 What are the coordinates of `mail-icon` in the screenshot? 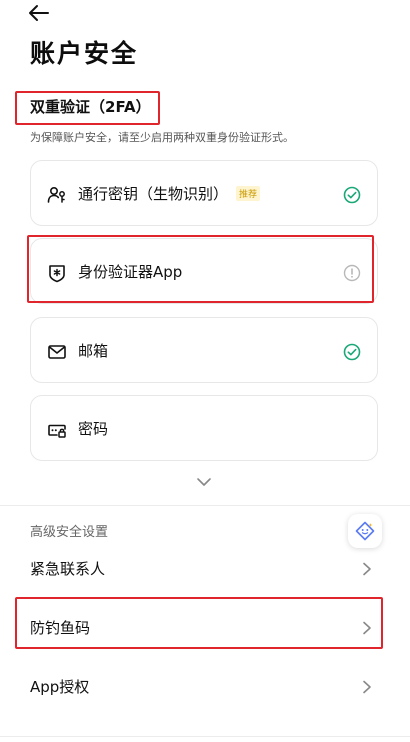 It's located at (57, 352).